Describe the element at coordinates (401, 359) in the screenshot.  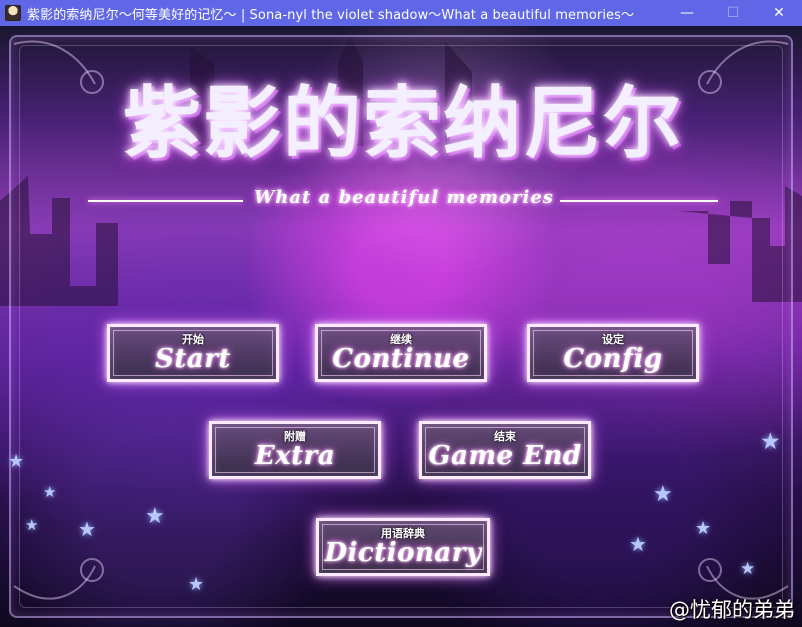
I see `continue-button-en-label: Continue` at that location.